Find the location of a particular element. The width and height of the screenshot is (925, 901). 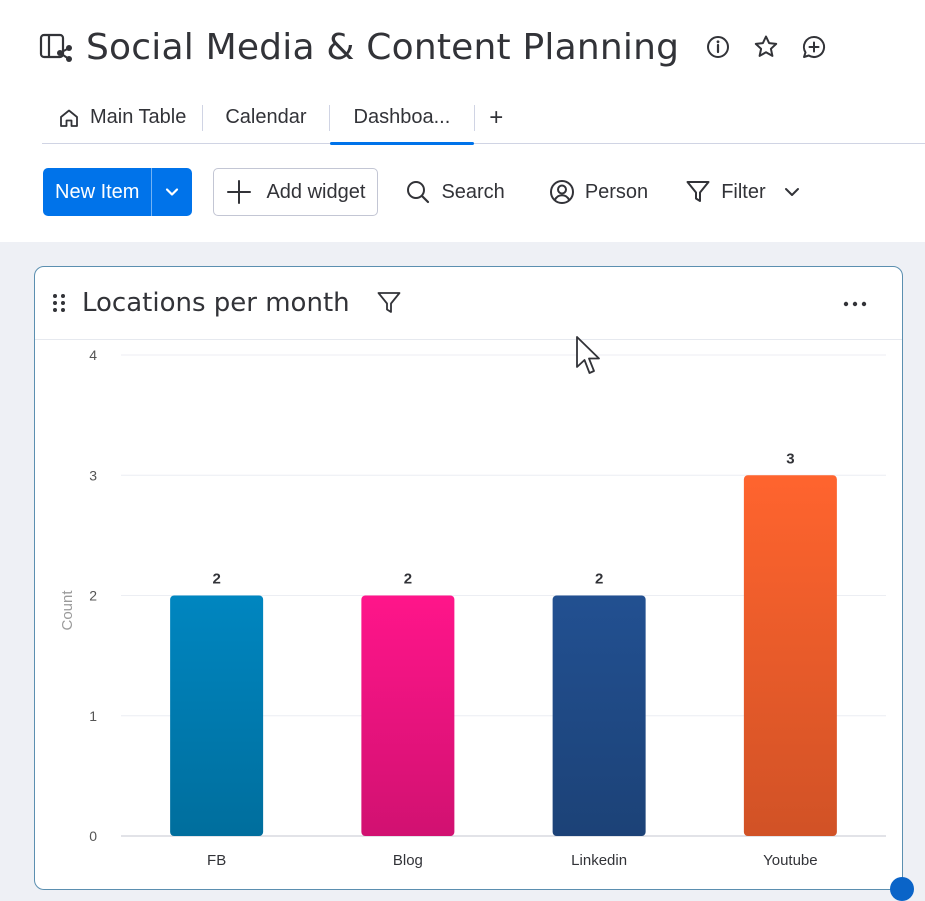

toolbar: New Item Add widget Search Person Filter is located at coordinates (422, 192).